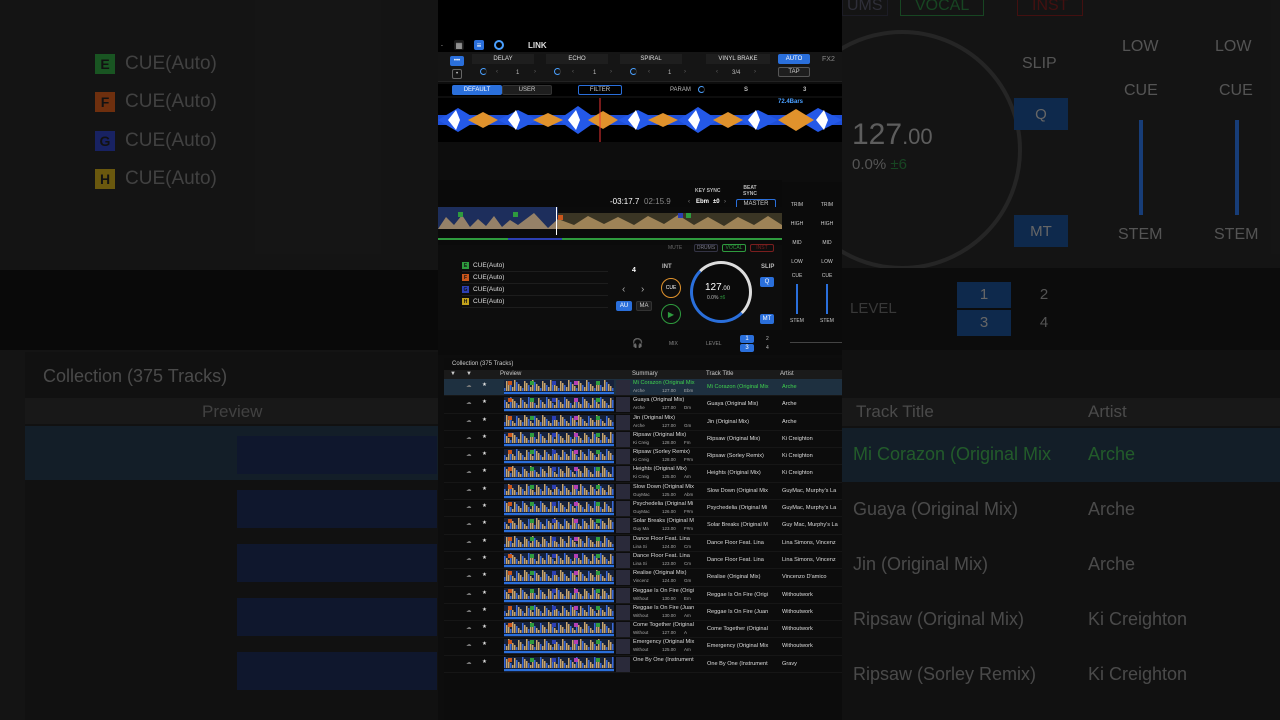 The image size is (1280, 720). What do you see at coordinates (797, 299) in the screenshot?
I see `channel-fader` at bounding box center [797, 299].